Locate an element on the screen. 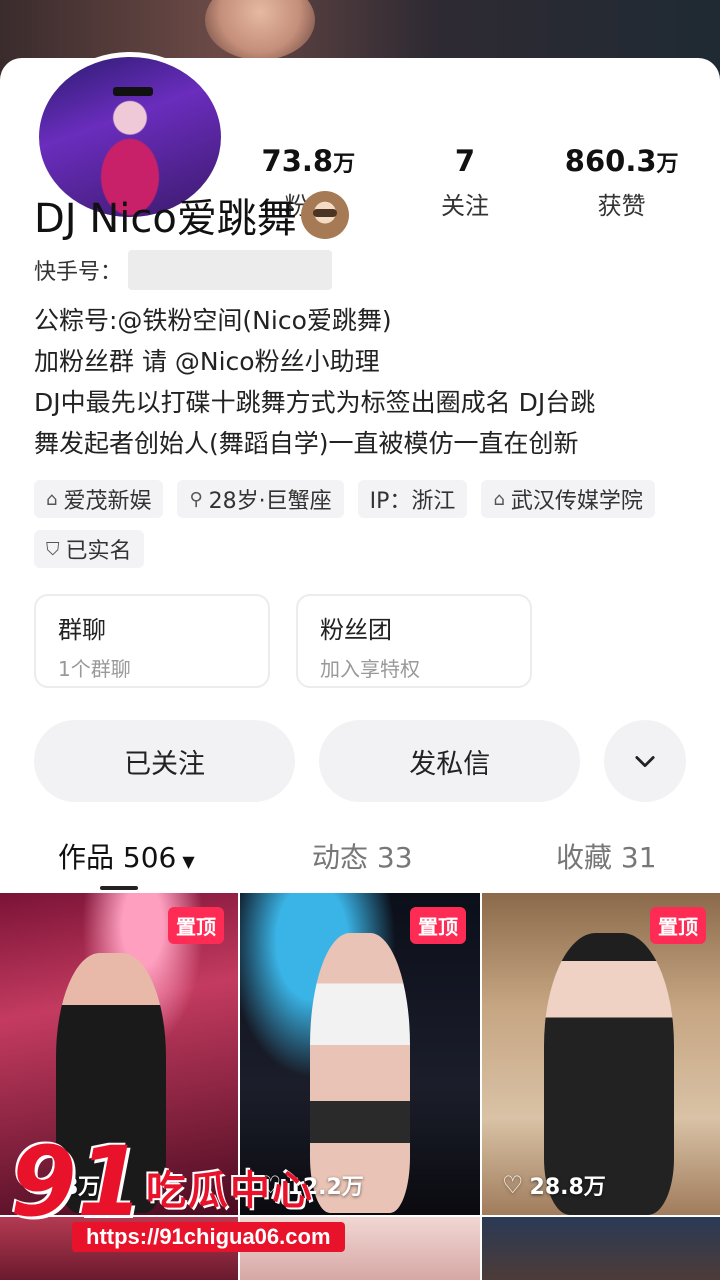 This screenshot has width=720, height=1280. profile-name: DJ Nico爱跳舞 is located at coordinates (191, 215).